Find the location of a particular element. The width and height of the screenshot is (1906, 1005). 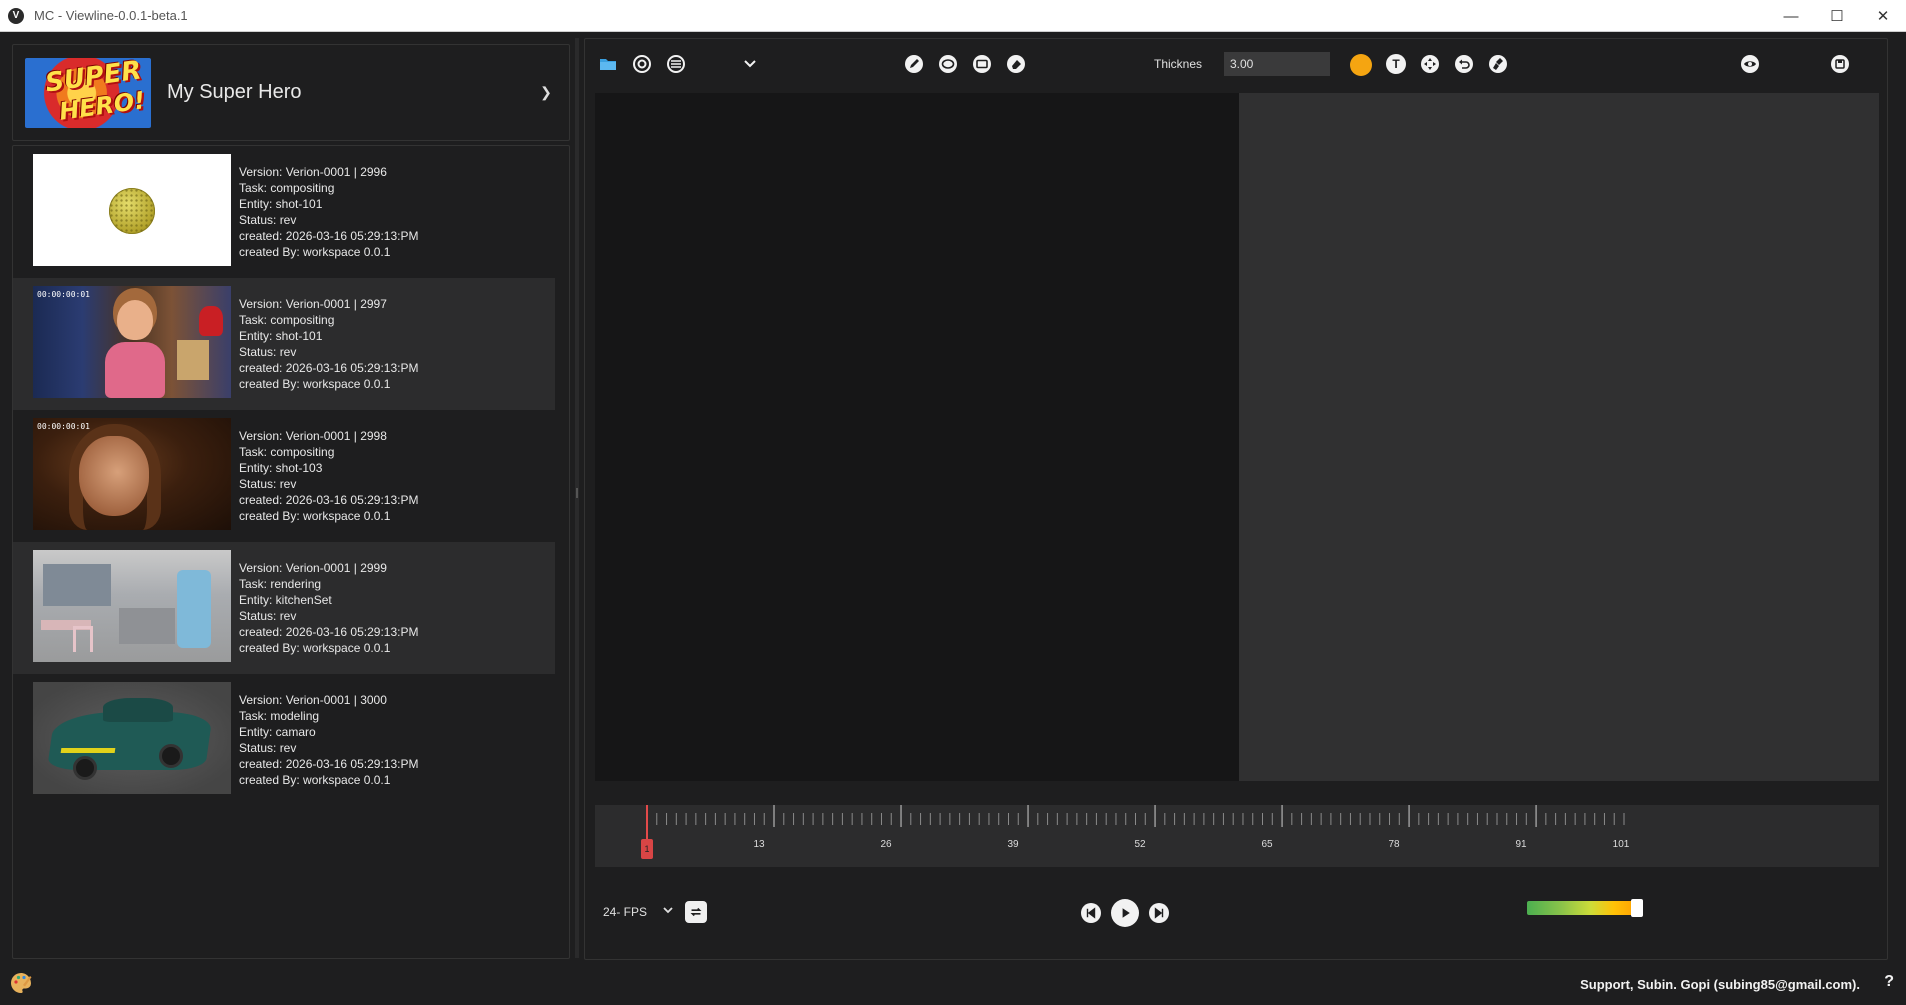

undo-icon is located at coordinates (1464, 64).